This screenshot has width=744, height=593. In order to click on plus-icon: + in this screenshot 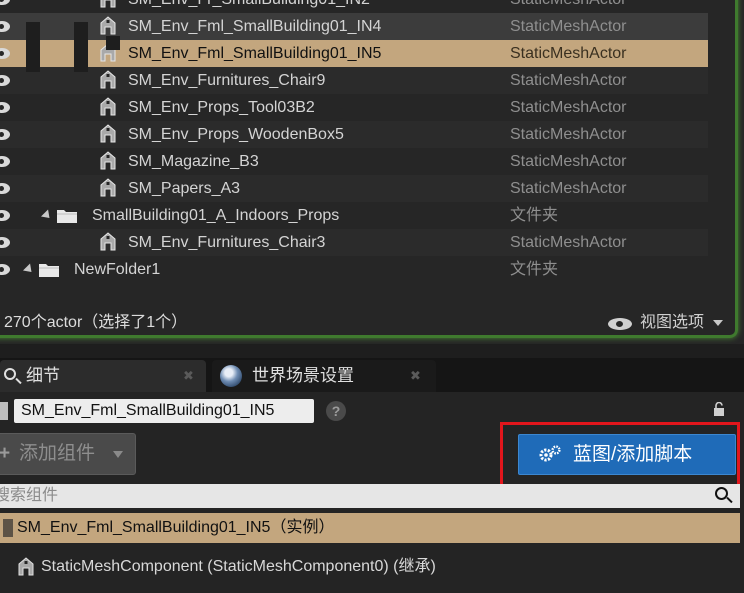, I will do `click(5, 453)`.